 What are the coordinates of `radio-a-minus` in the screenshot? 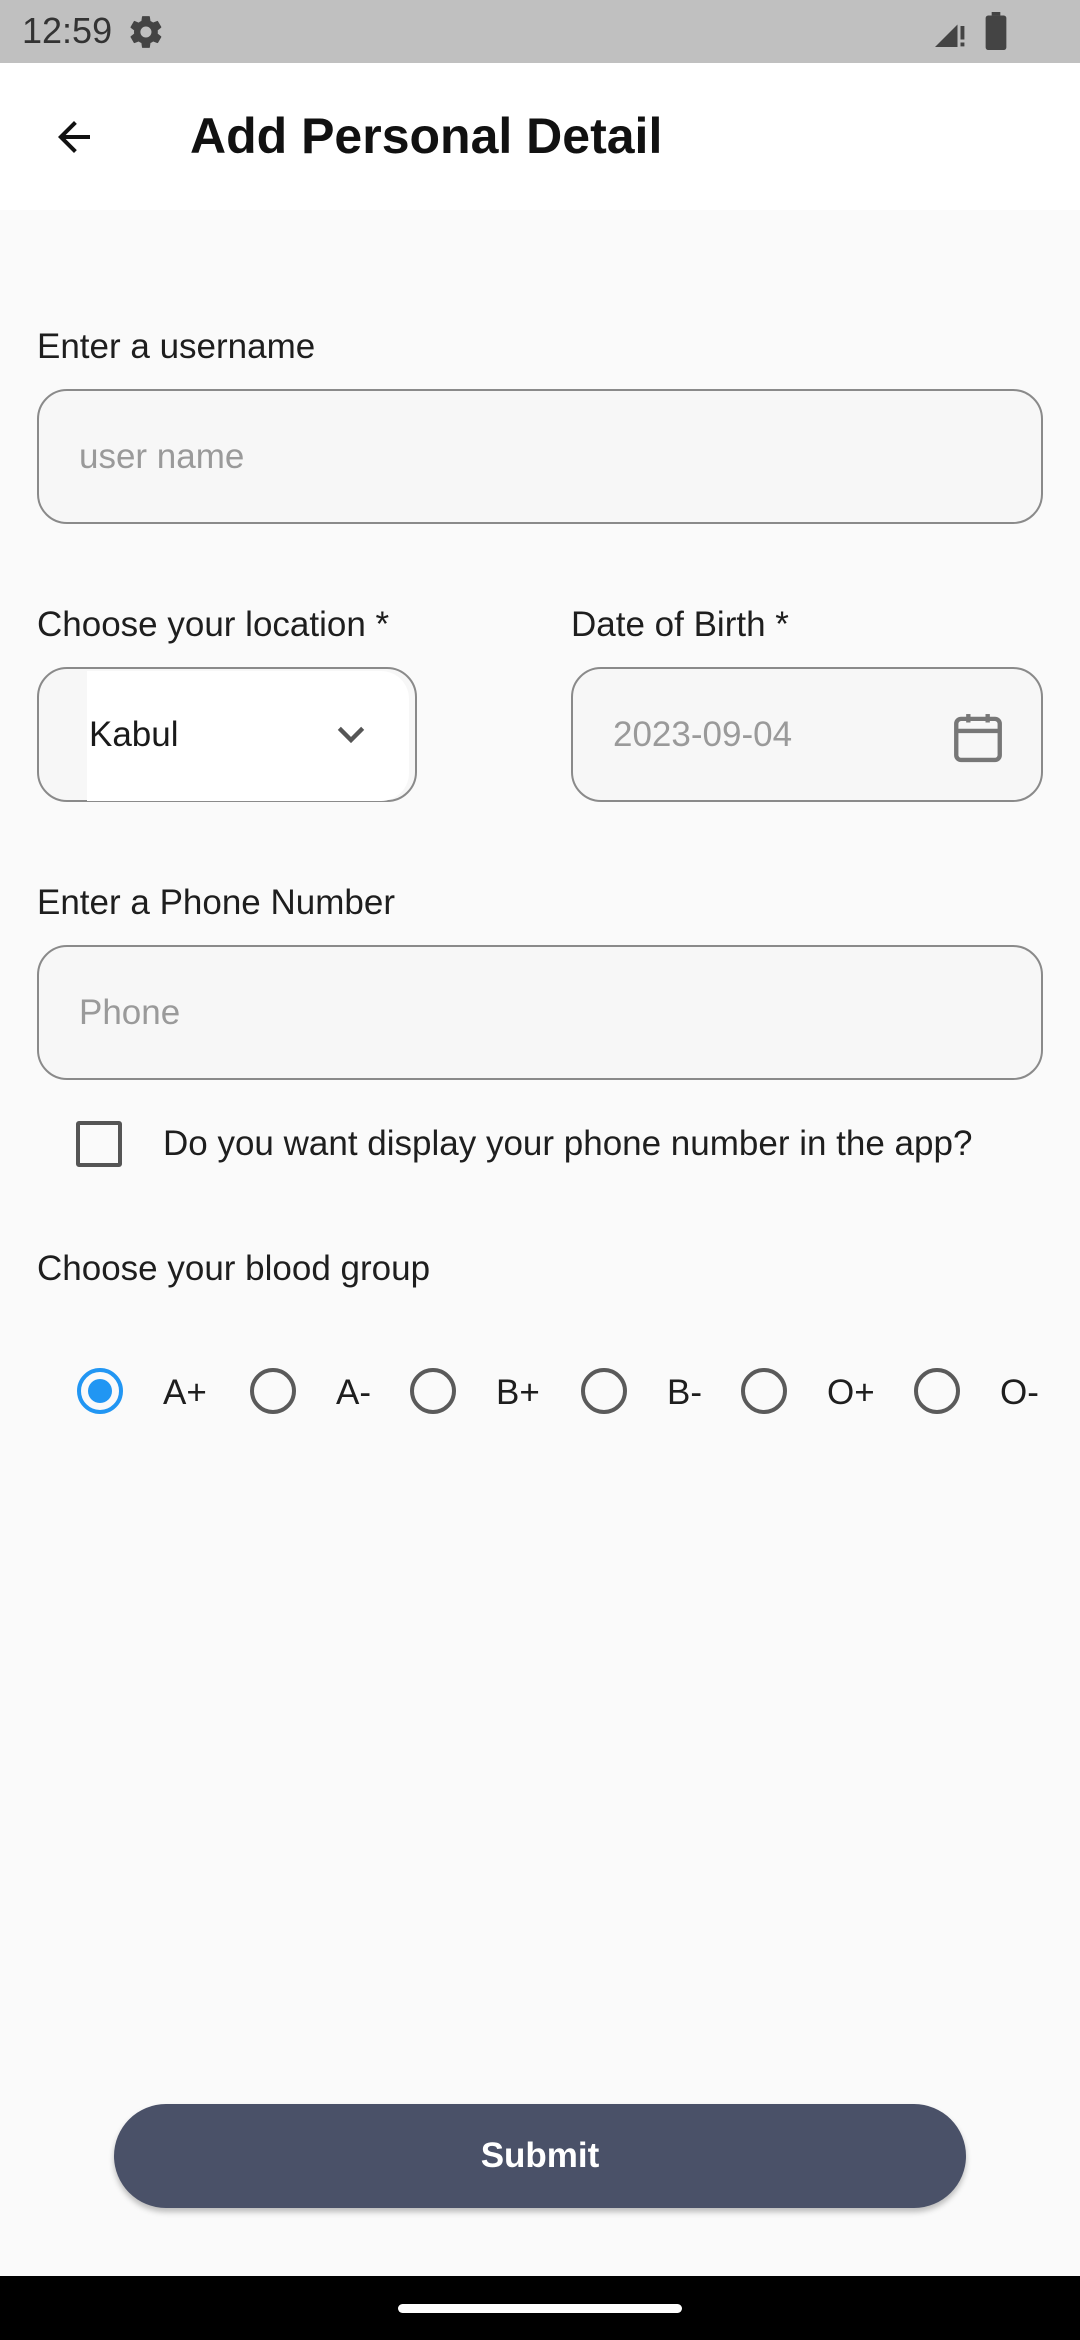 It's located at (273, 1391).